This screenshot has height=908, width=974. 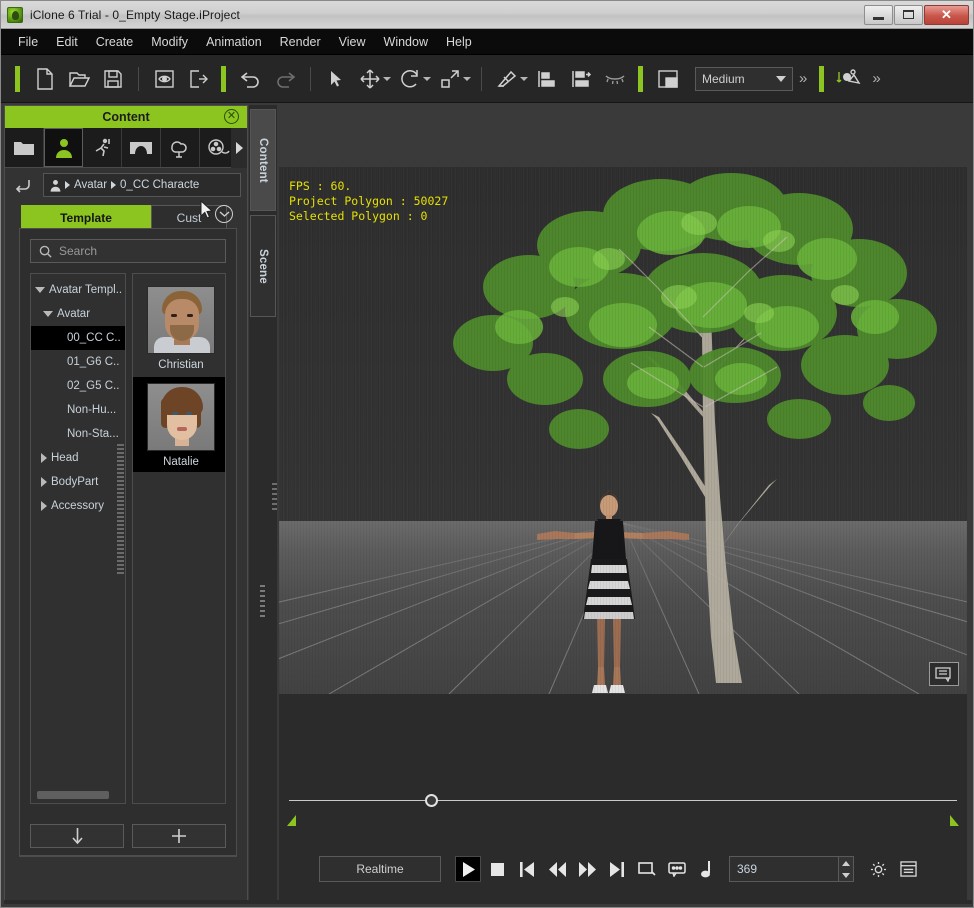 I want to click on tree-item-bodypart: BodyPart, so click(x=78, y=482).